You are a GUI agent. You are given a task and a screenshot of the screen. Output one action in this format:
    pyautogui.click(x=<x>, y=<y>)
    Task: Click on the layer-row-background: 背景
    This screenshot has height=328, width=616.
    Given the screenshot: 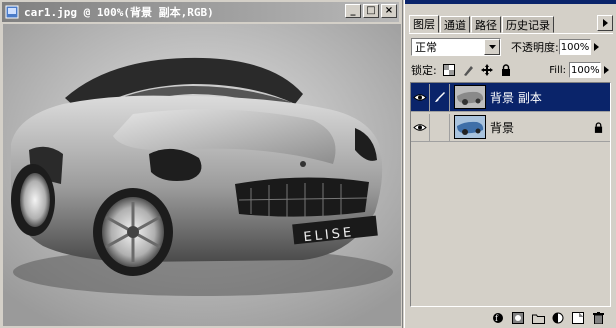 What is the action you would take?
    pyautogui.click(x=510, y=127)
    